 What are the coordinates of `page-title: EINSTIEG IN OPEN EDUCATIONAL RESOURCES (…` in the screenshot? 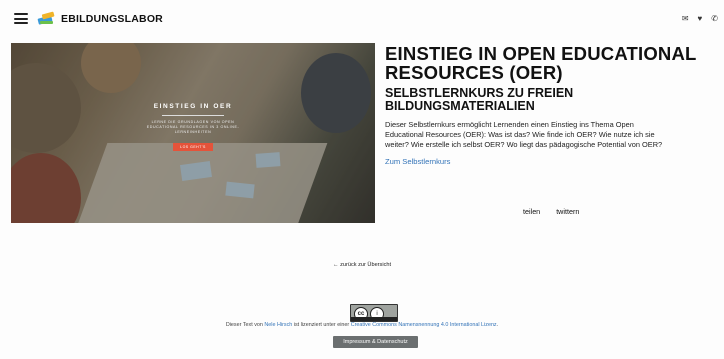 It's located at (541, 63).